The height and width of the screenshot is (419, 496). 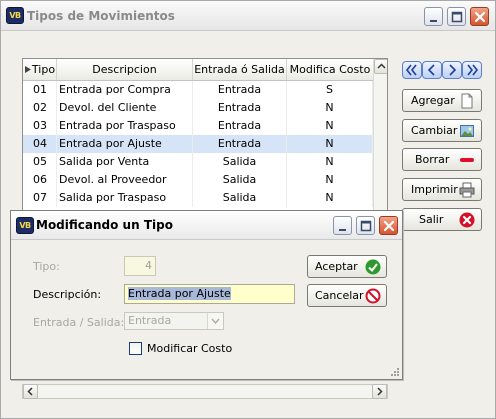 What do you see at coordinates (206, 225) in the screenshot?
I see `dialog-titlebar: VB Modificando un Tipo` at bounding box center [206, 225].